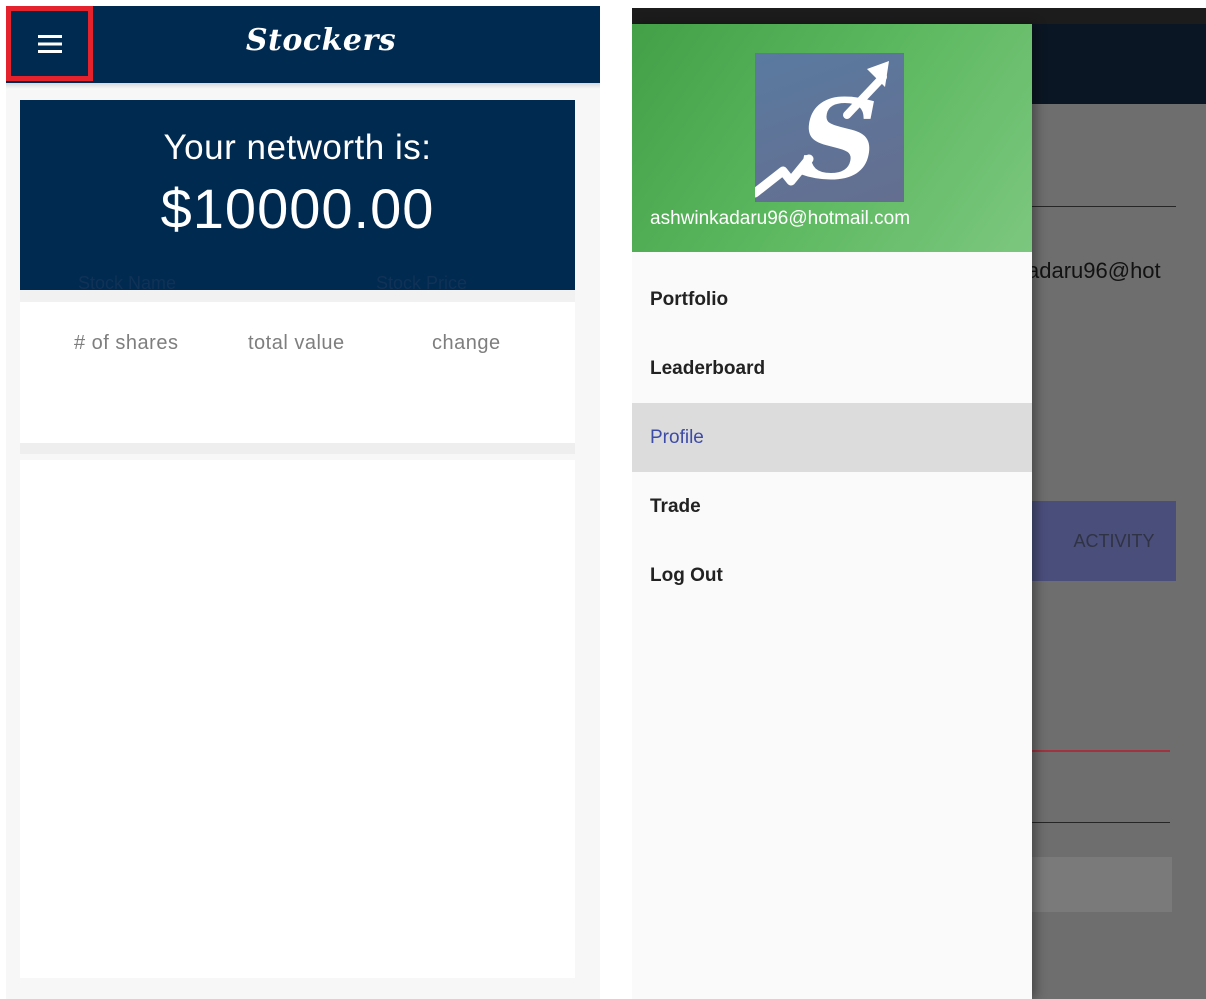  Describe the element at coordinates (708, 368) in the screenshot. I see `drawer-item-label: Leaderboard` at that location.